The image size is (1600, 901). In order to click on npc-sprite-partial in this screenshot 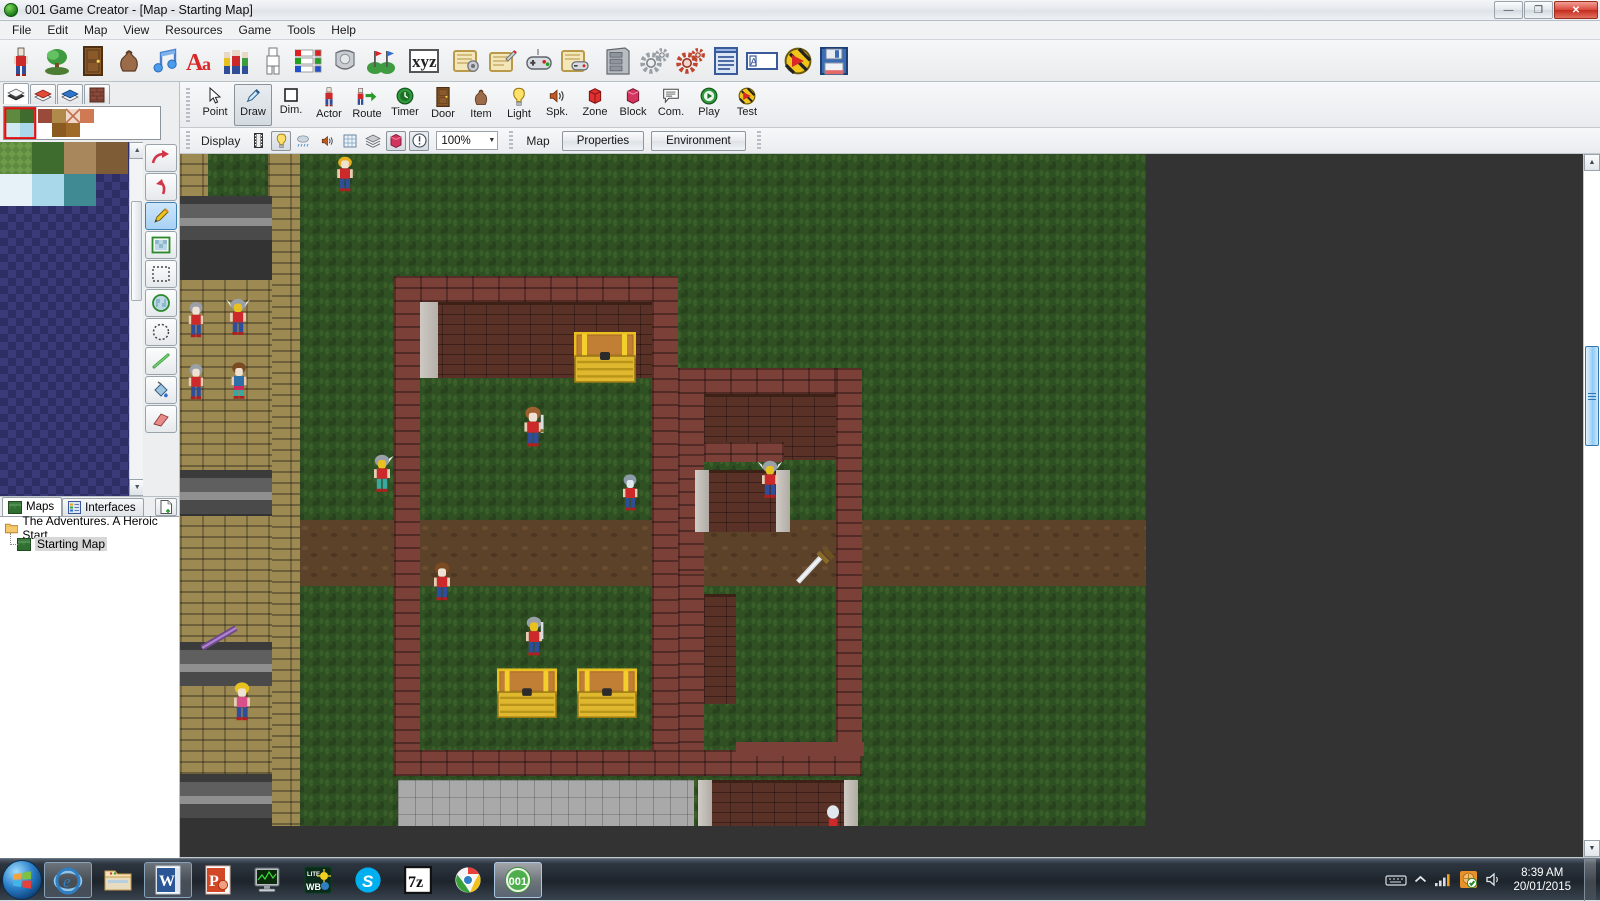, I will do `click(833, 815)`.